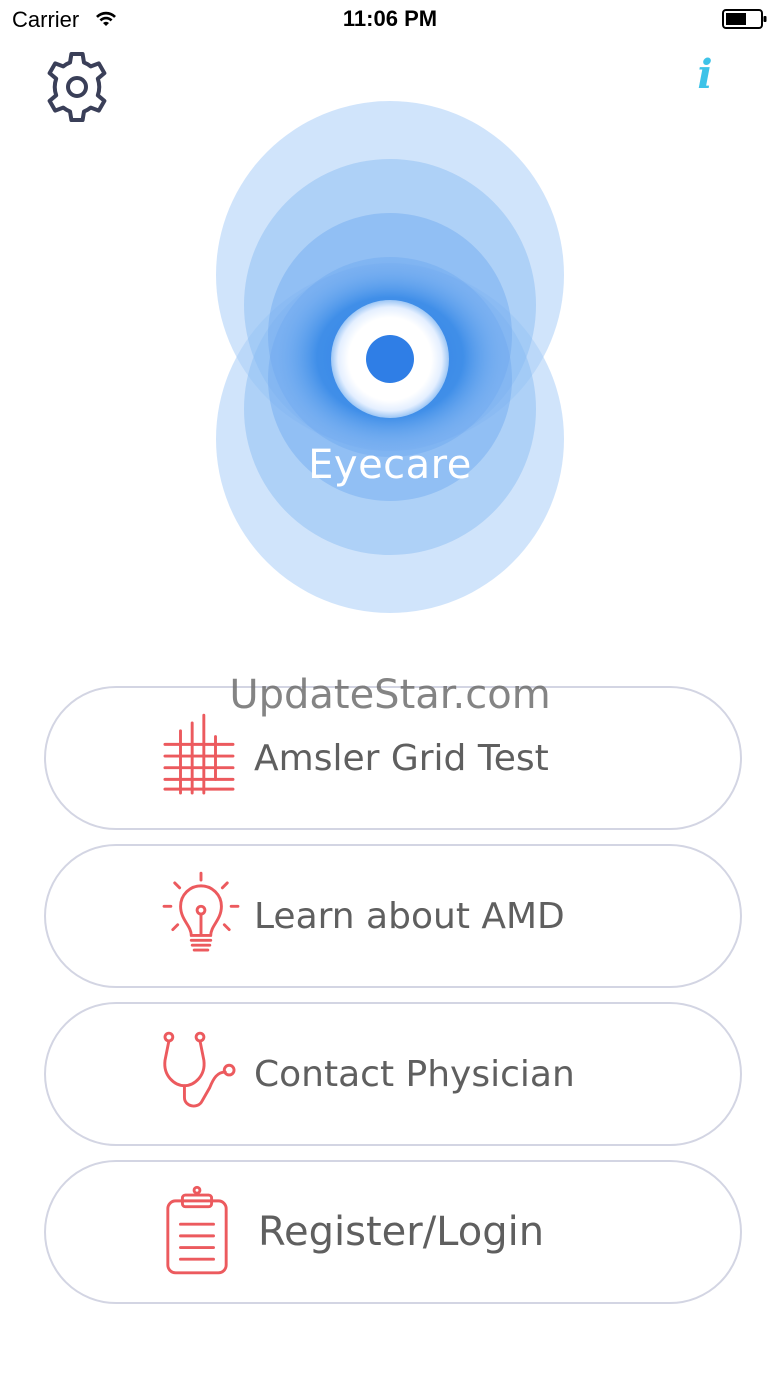  I want to click on gear-icon, so click(77, 87).